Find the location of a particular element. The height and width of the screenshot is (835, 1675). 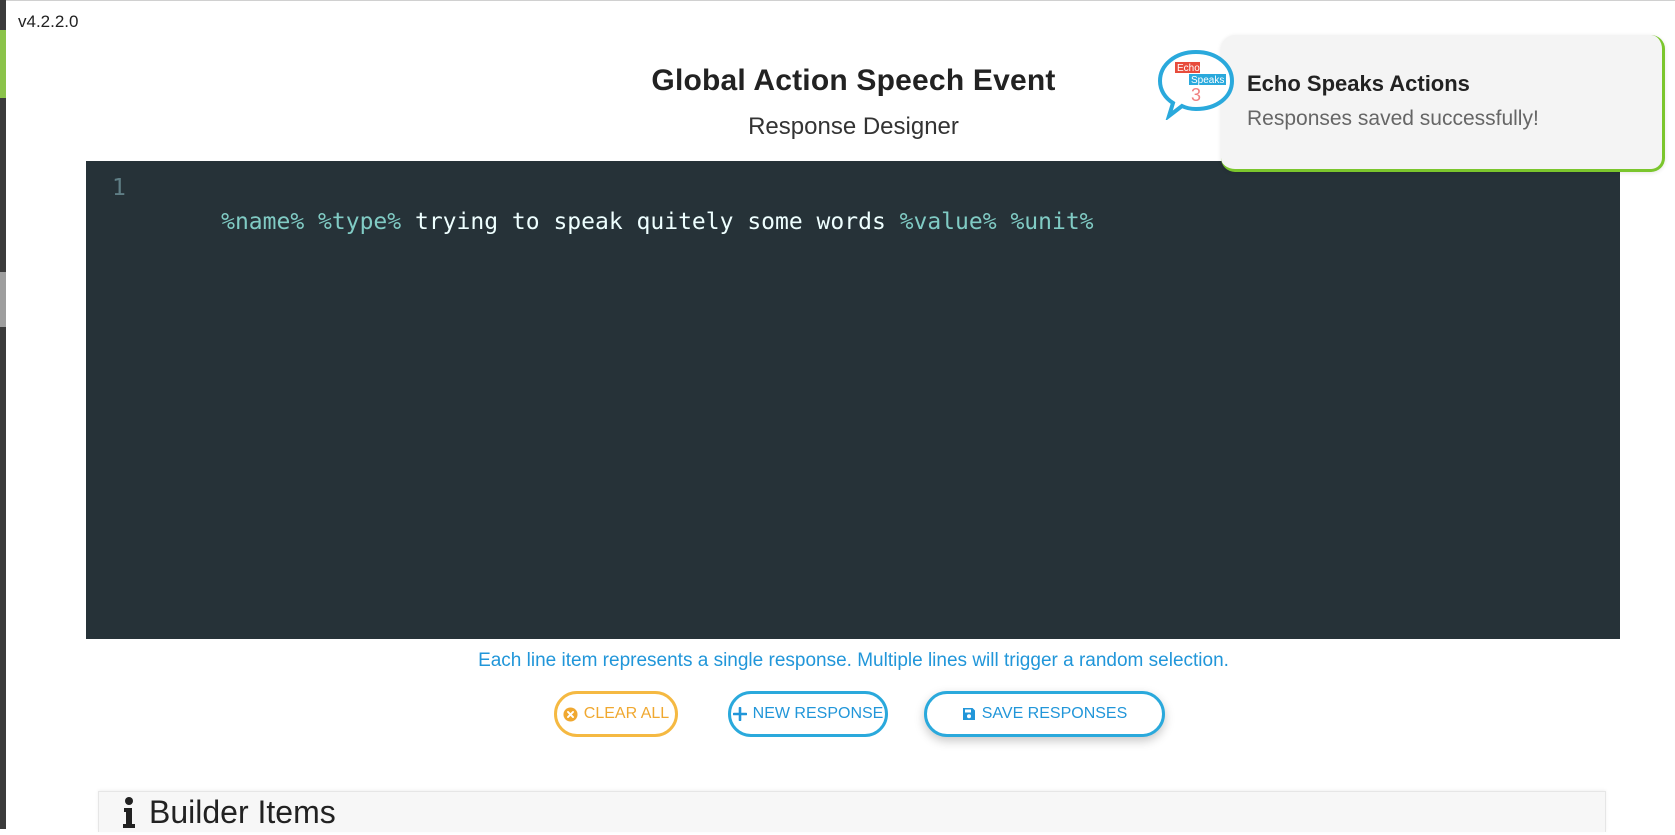

plus-icon is located at coordinates (739, 714).